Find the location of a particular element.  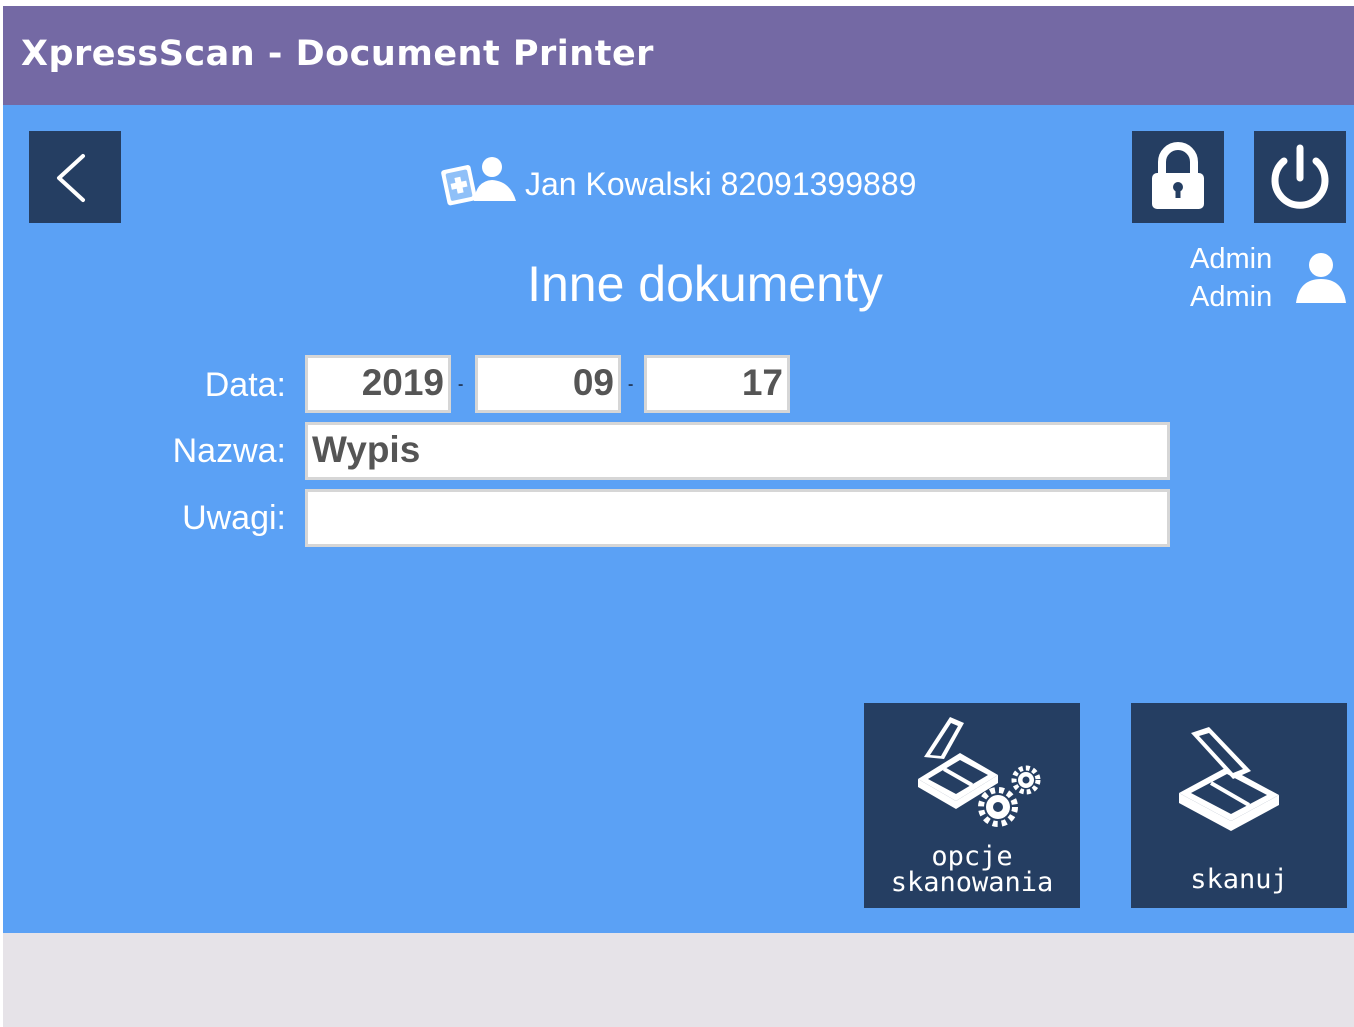

lock-icon is located at coordinates (1178, 175).